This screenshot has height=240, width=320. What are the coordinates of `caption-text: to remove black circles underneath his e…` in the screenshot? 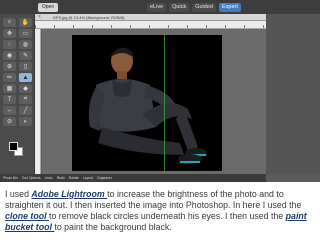 It's located at (167, 216).